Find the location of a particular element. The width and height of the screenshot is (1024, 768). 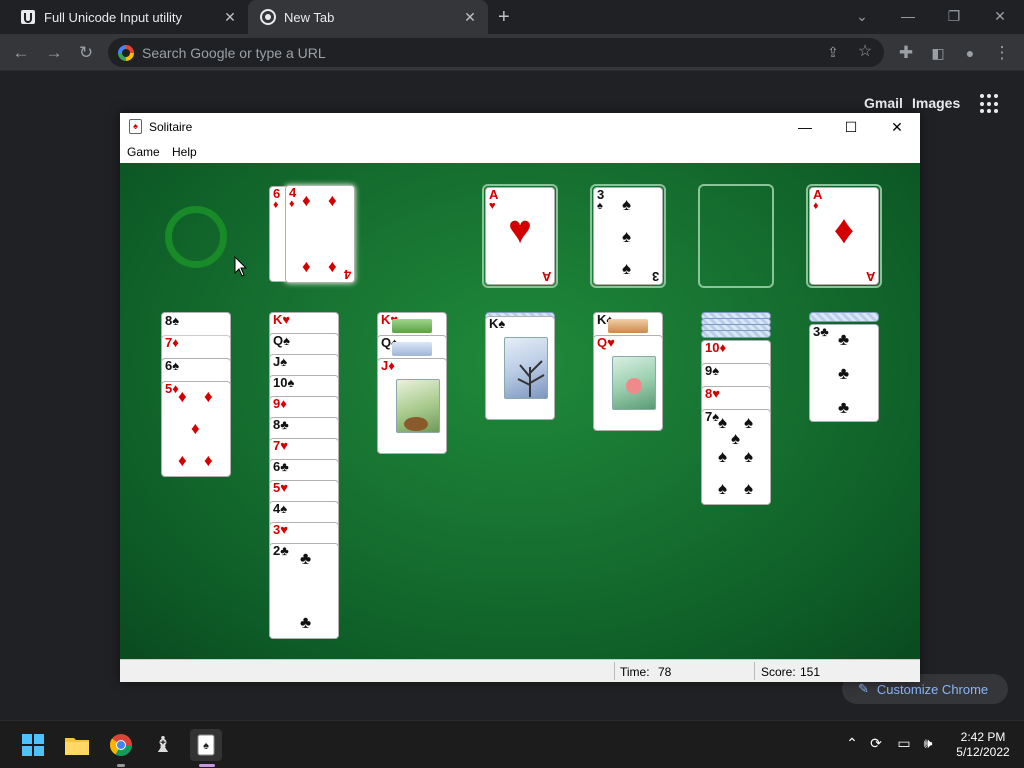

tableau-card: 2♣ ♣ ♣ is located at coordinates (304, 591).